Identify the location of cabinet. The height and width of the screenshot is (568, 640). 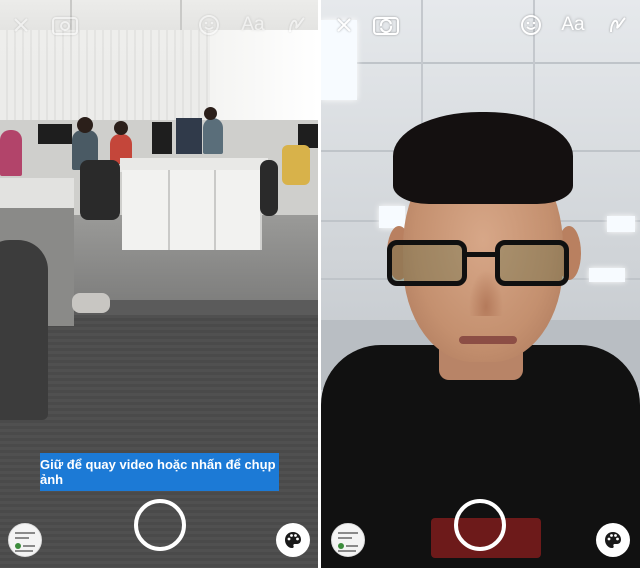
(192, 210).